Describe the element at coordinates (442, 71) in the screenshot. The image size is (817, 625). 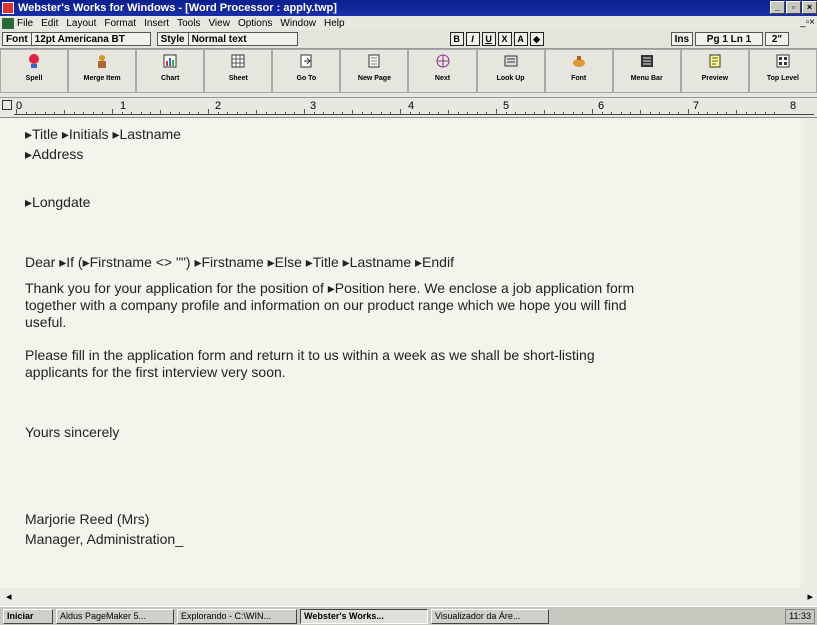
I see `next-button: Next` at that location.